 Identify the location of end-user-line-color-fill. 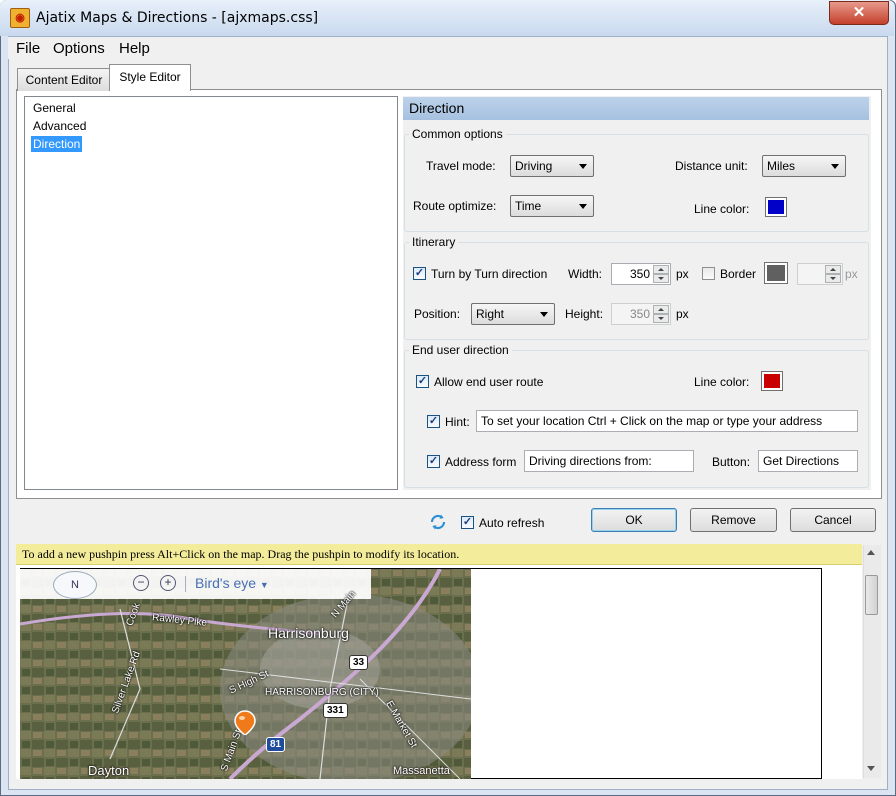
(772, 381).